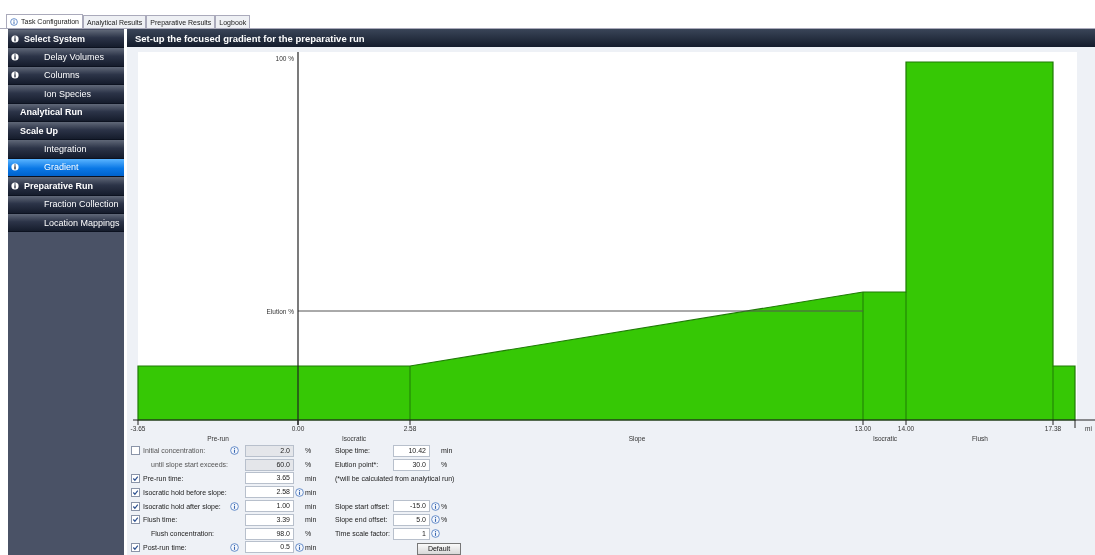  What do you see at coordinates (66, 186) in the screenshot?
I see `sidebar-item: Preparative Run` at bounding box center [66, 186].